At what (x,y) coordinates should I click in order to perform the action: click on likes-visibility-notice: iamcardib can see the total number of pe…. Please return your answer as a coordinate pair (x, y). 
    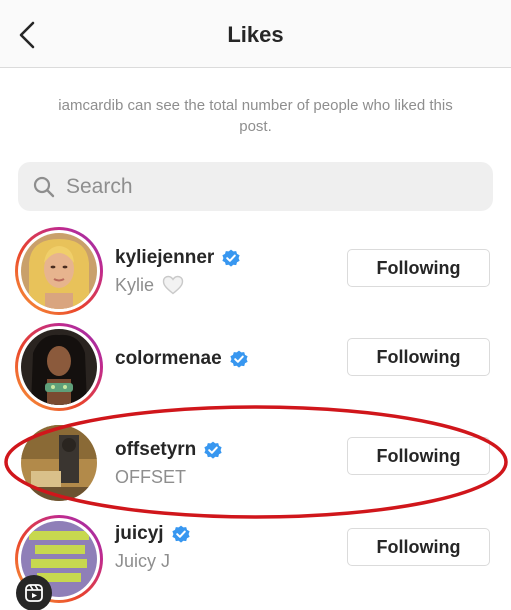
    Looking at the image, I should click on (255, 116).